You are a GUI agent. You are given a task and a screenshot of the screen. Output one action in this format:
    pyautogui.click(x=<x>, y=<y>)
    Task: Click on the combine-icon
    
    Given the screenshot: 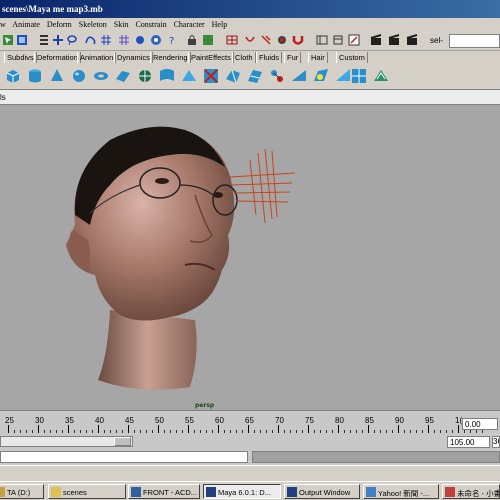 What is the action you would take?
    pyautogui.click(x=381, y=76)
    